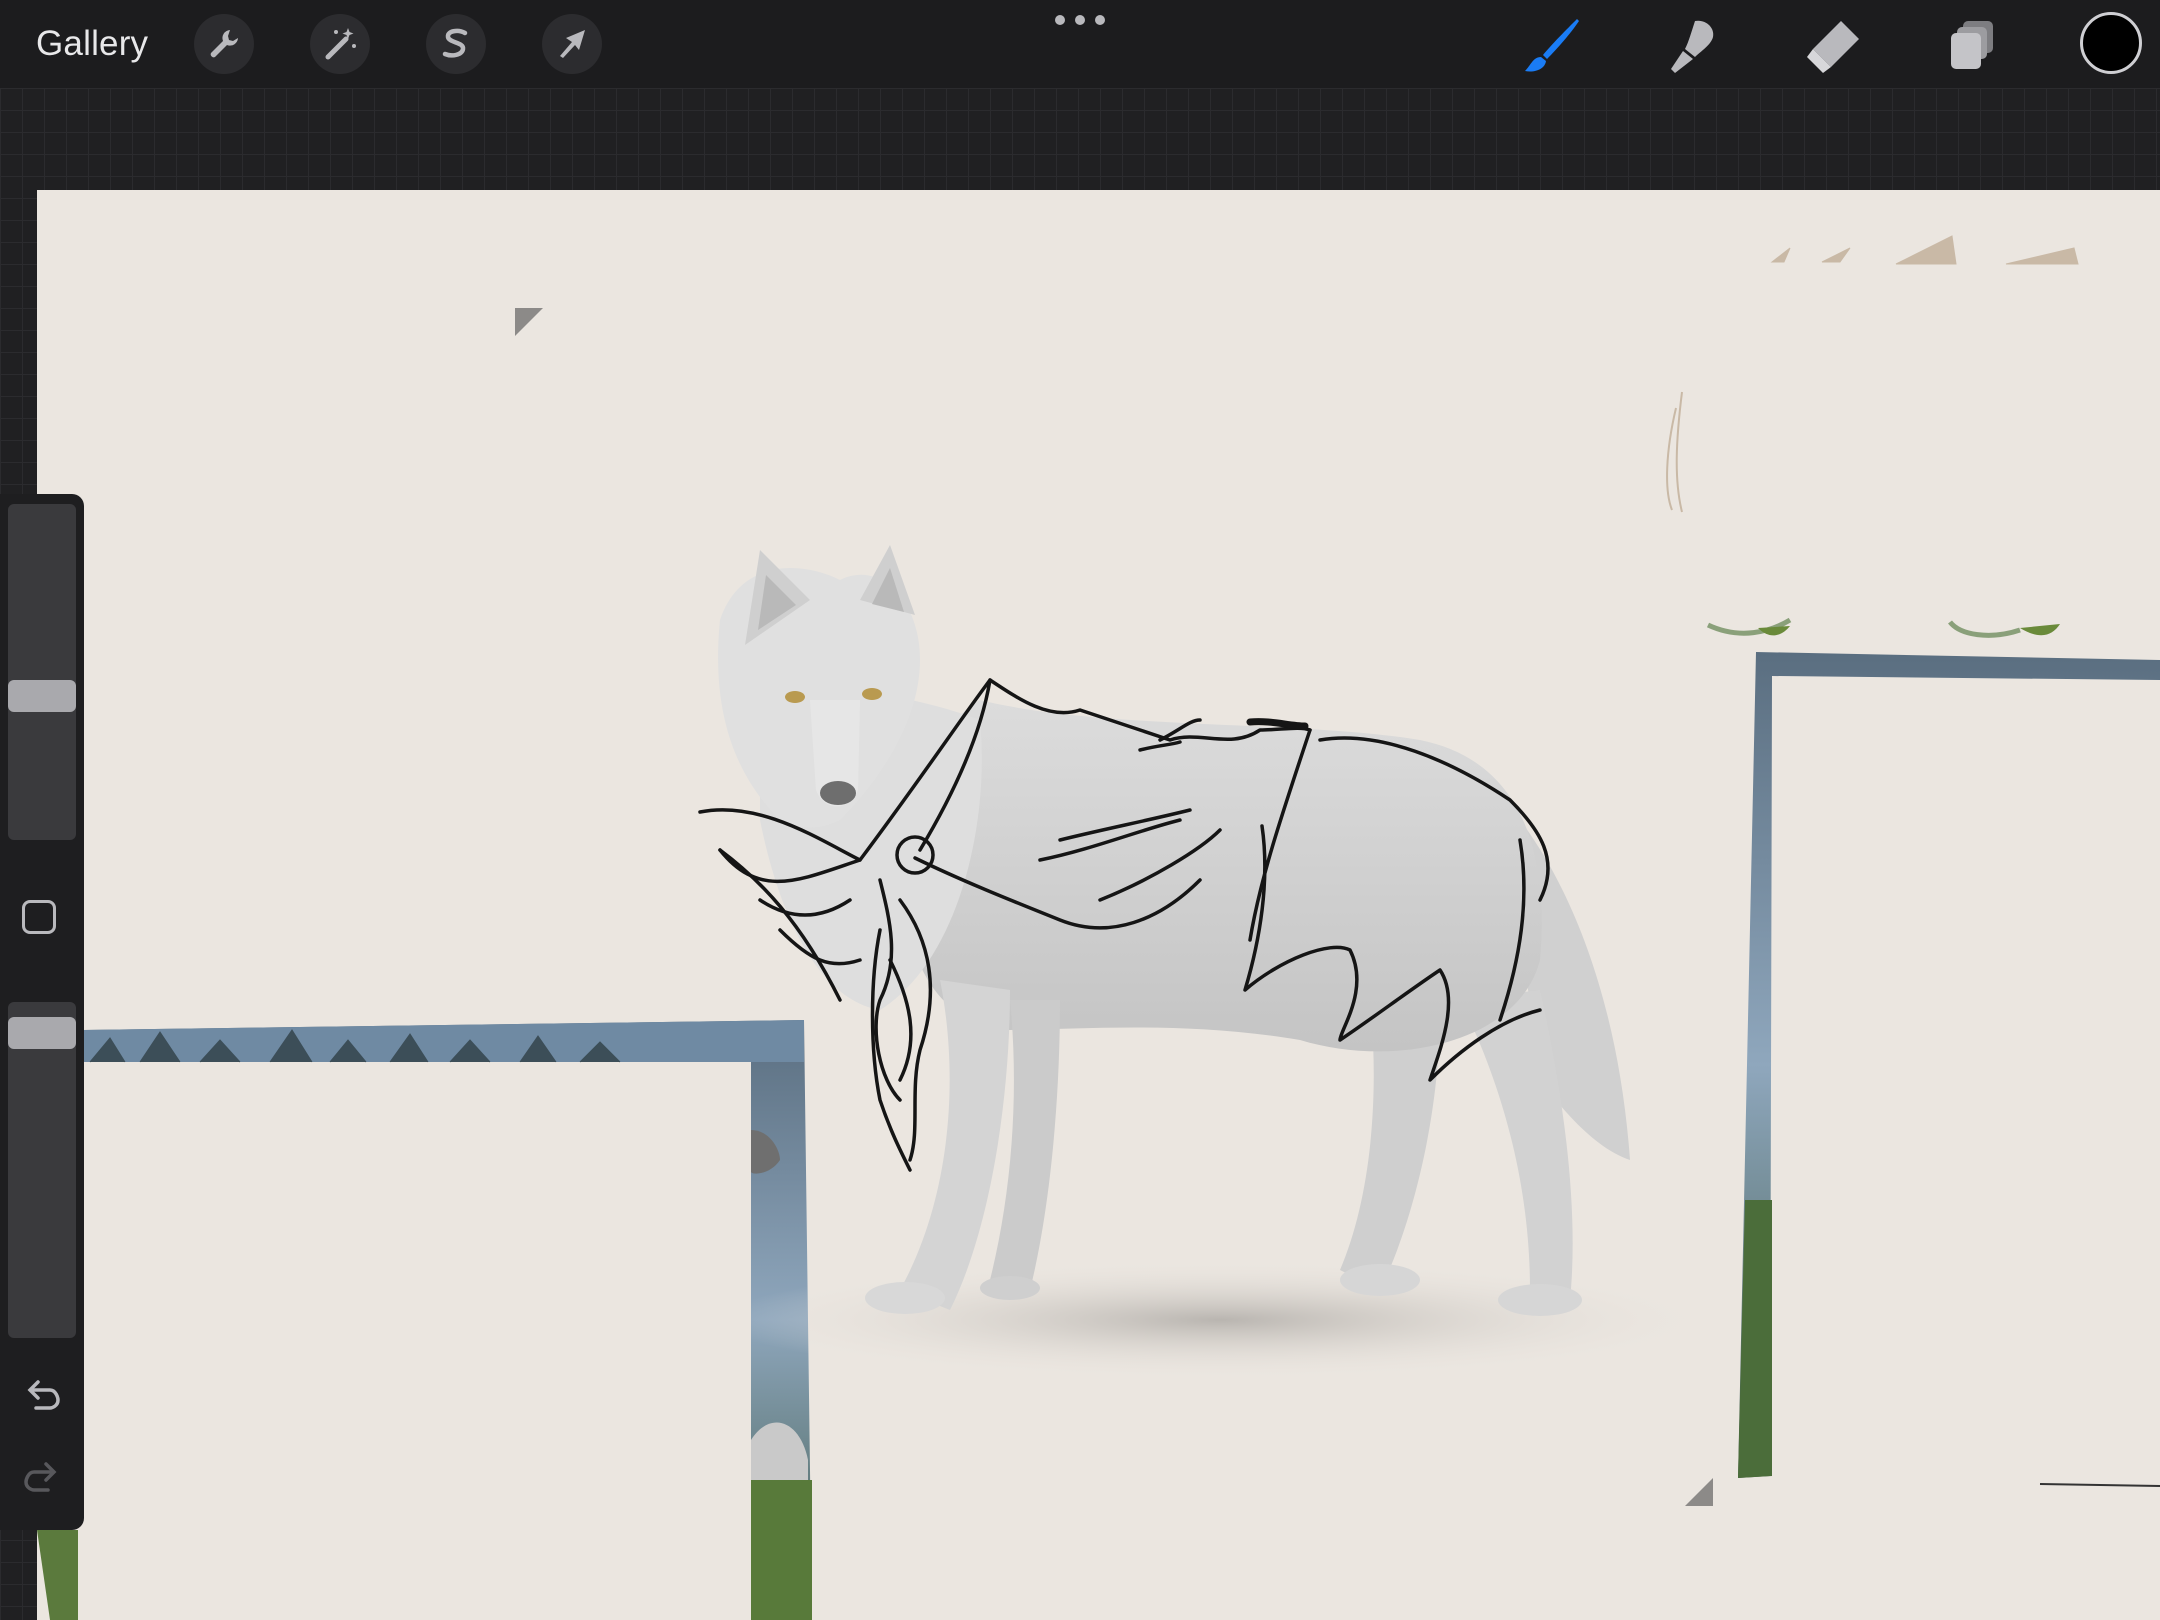 The width and height of the screenshot is (2160, 1620). Describe the element at coordinates (1080, 20) in the screenshot. I see `more-dots-icon` at that location.